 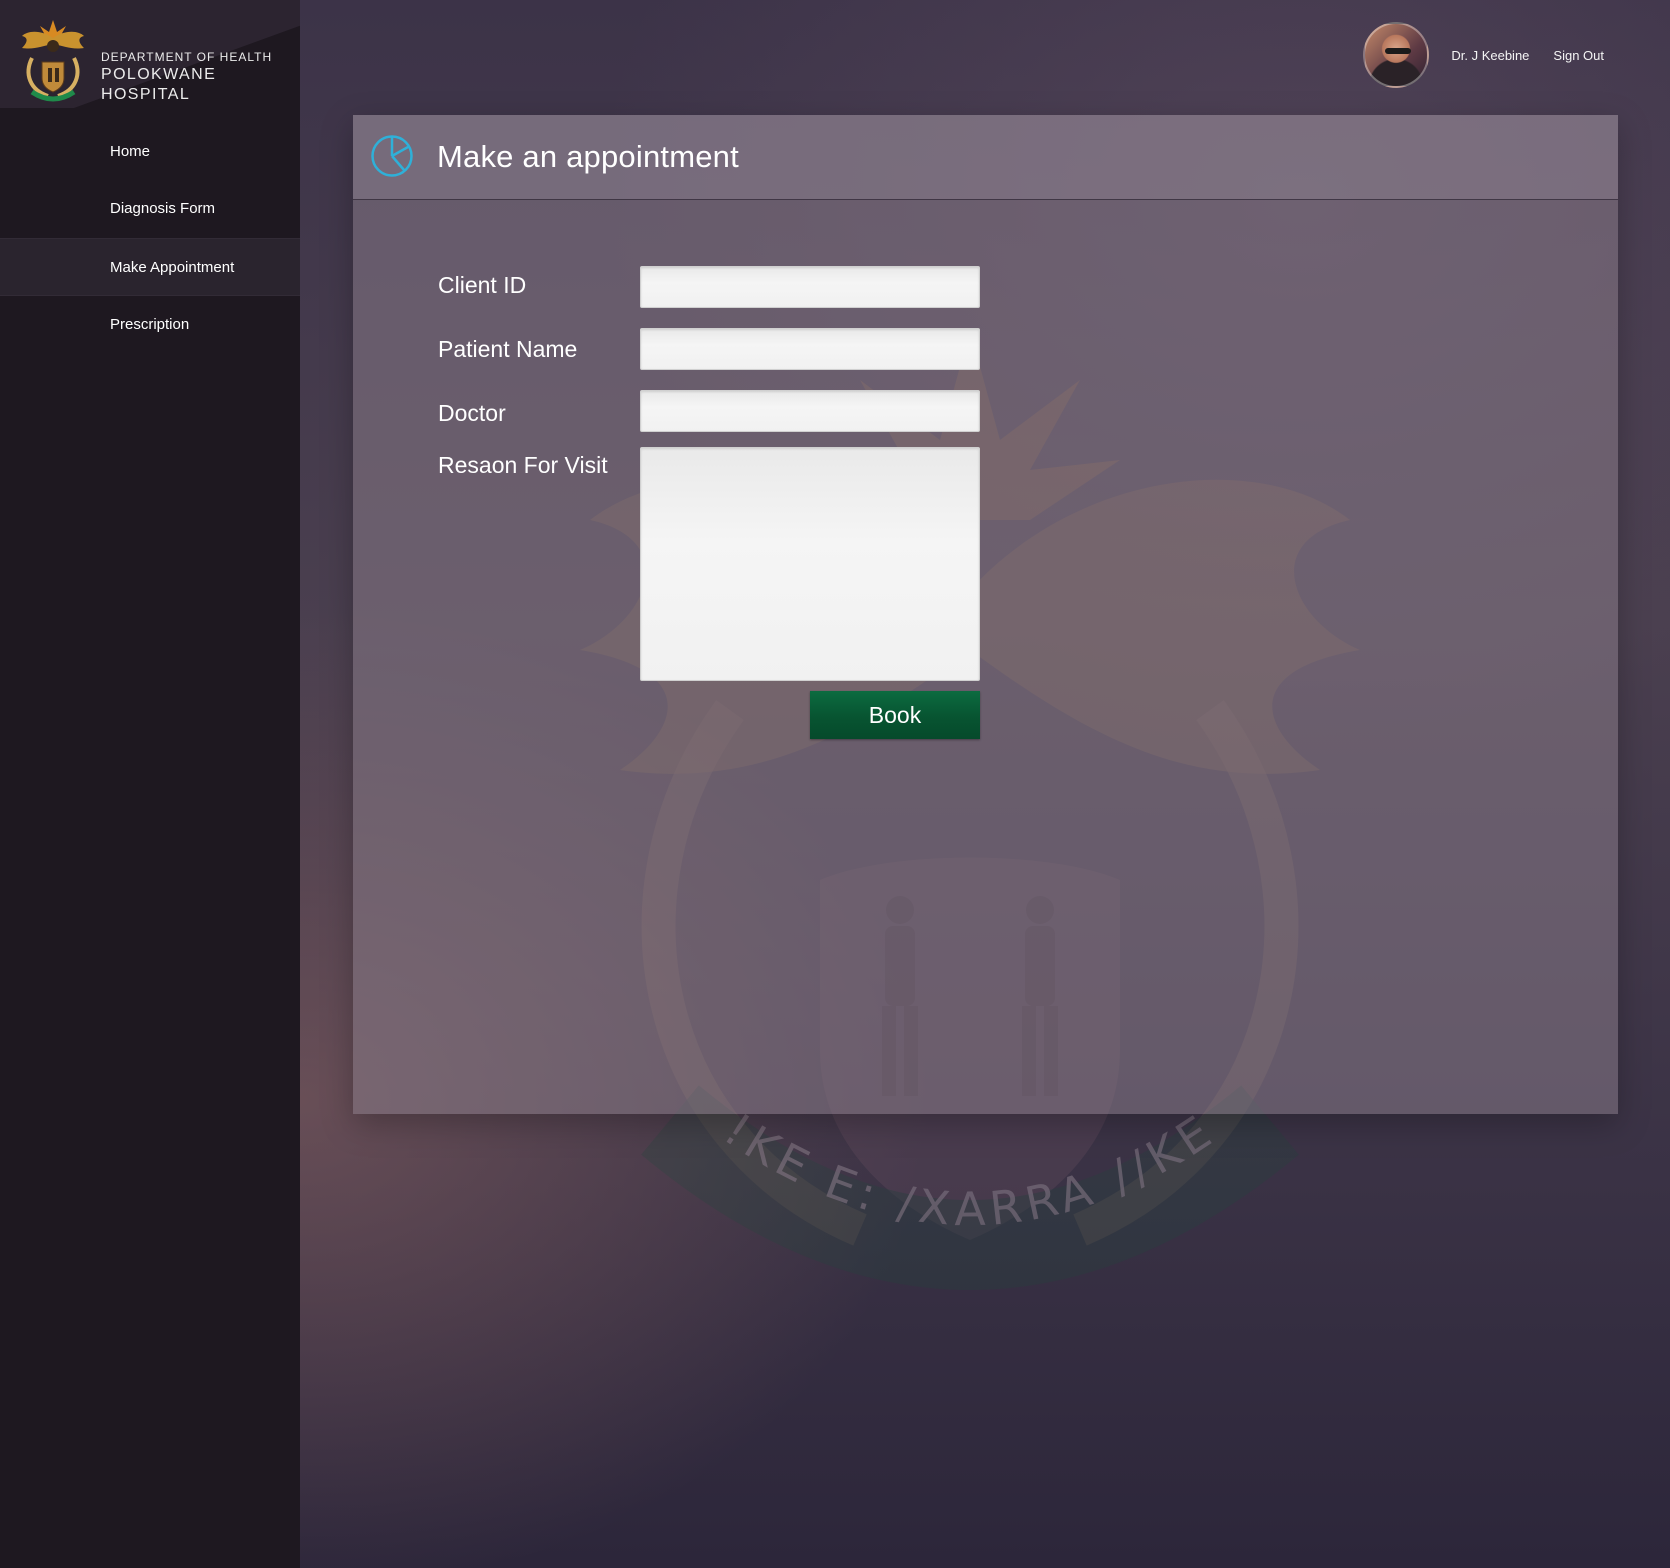 What do you see at coordinates (508, 349) in the screenshot?
I see `patient-name-label: Patient Name` at bounding box center [508, 349].